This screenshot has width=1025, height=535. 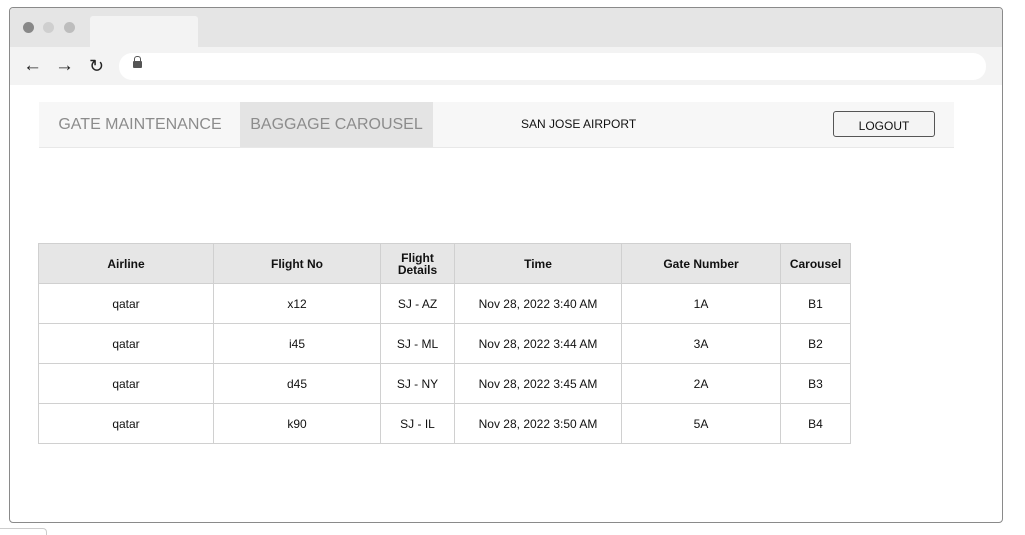 What do you see at coordinates (701, 383) in the screenshot?
I see `cell-gate-number: 2A` at bounding box center [701, 383].